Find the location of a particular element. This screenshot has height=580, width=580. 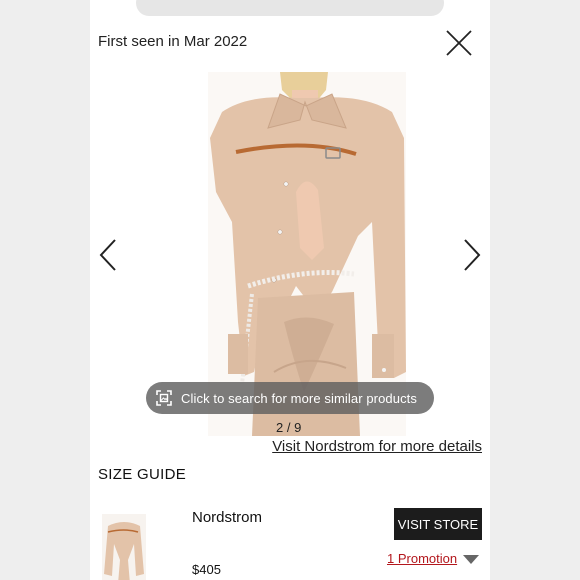

promotion-link: 1 Promotion is located at coordinates (422, 558).